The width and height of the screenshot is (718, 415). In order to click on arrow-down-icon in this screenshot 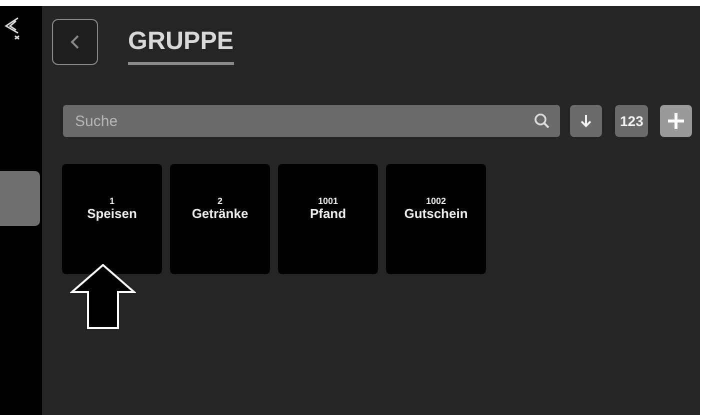, I will do `click(586, 121)`.